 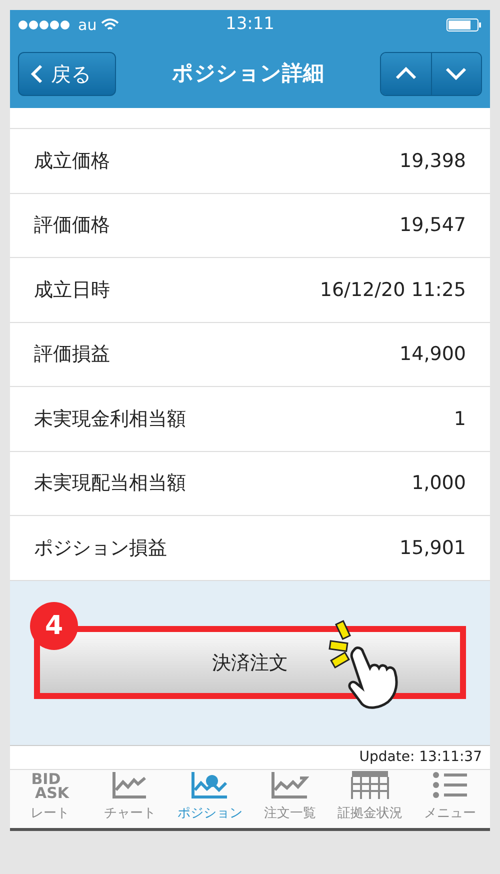 What do you see at coordinates (433, 355) in the screenshot?
I see `row-value: 14,900` at bounding box center [433, 355].